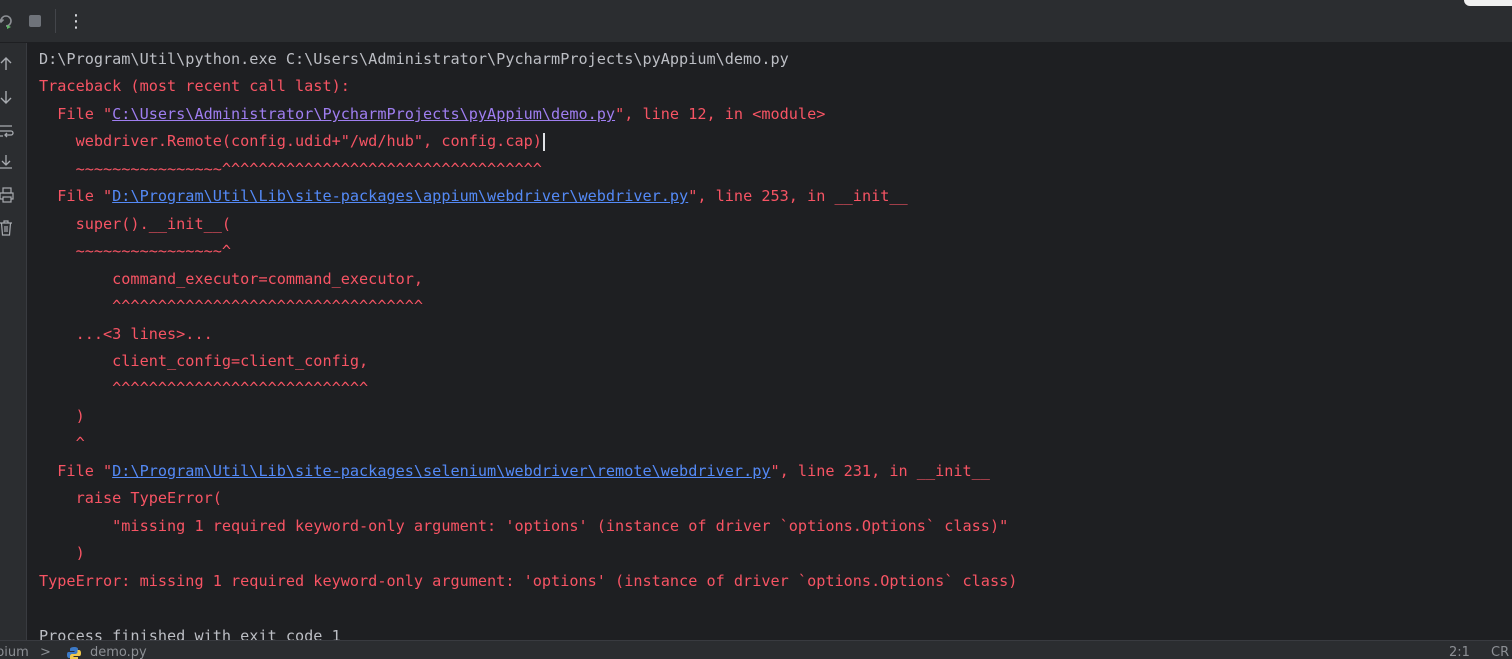 The height and width of the screenshot is (659, 1512). What do you see at coordinates (7, 98) in the screenshot?
I see `arrow-down-icon` at bounding box center [7, 98].